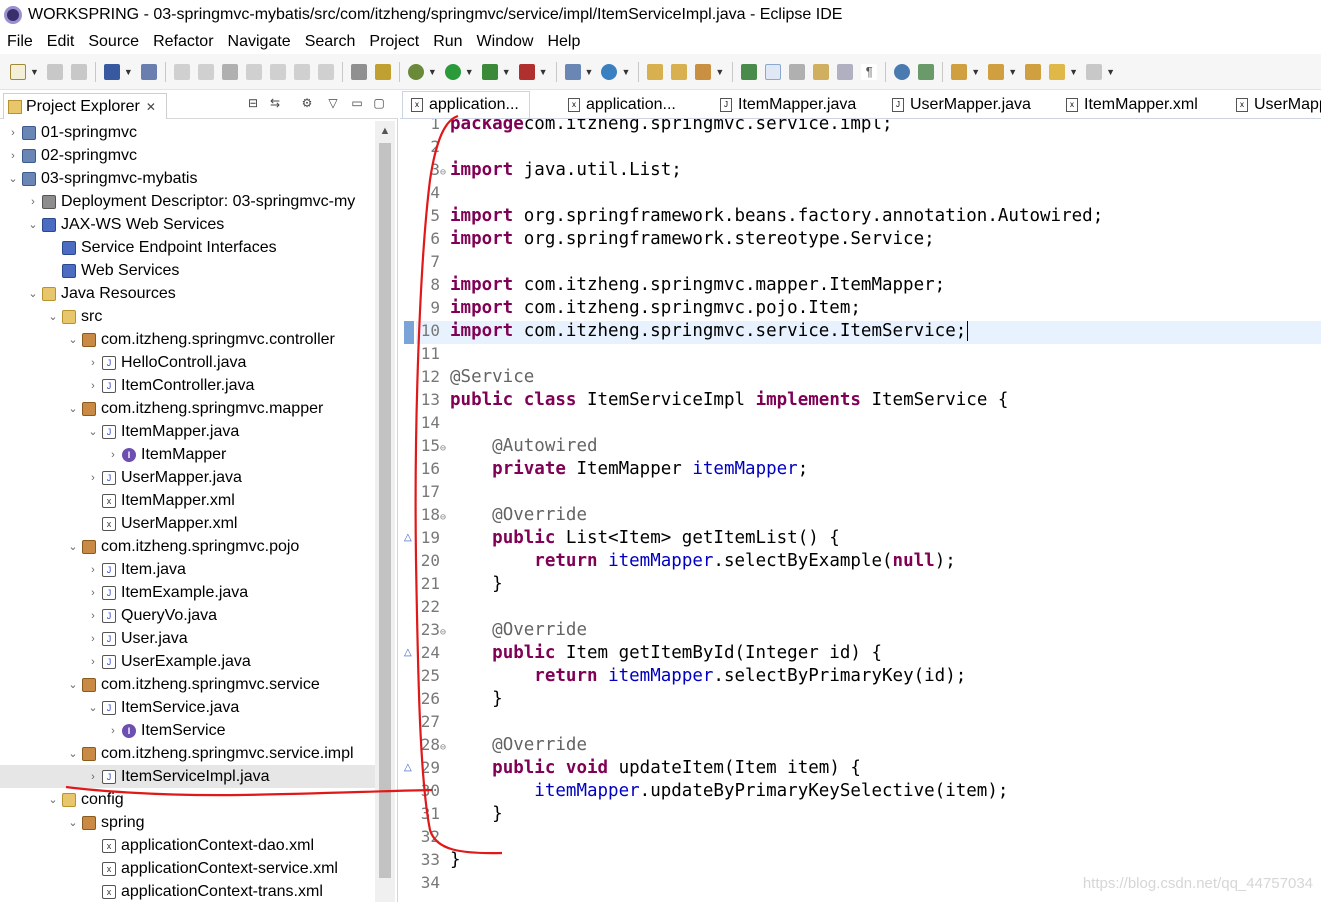 Image resolution: width=1321 pixels, height=902 pixels. Describe the element at coordinates (975, 72) in the screenshot. I see `next-annotation-dropdown-icon: ▼` at that location.